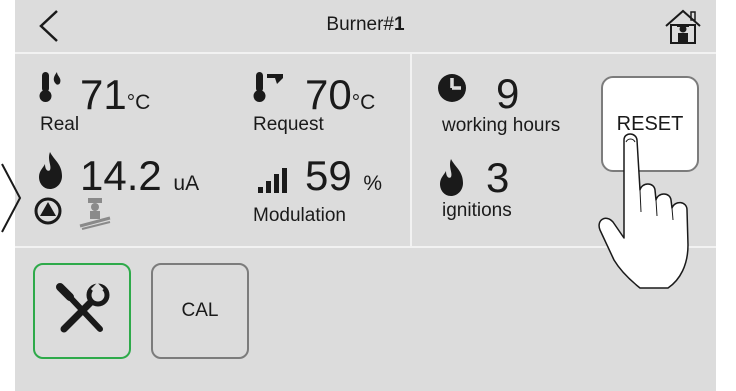 The width and height of the screenshot is (736, 391). What do you see at coordinates (288, 124) in the screenshot?
I see `request-temp-label: Request` at bounding box center [288, 124].